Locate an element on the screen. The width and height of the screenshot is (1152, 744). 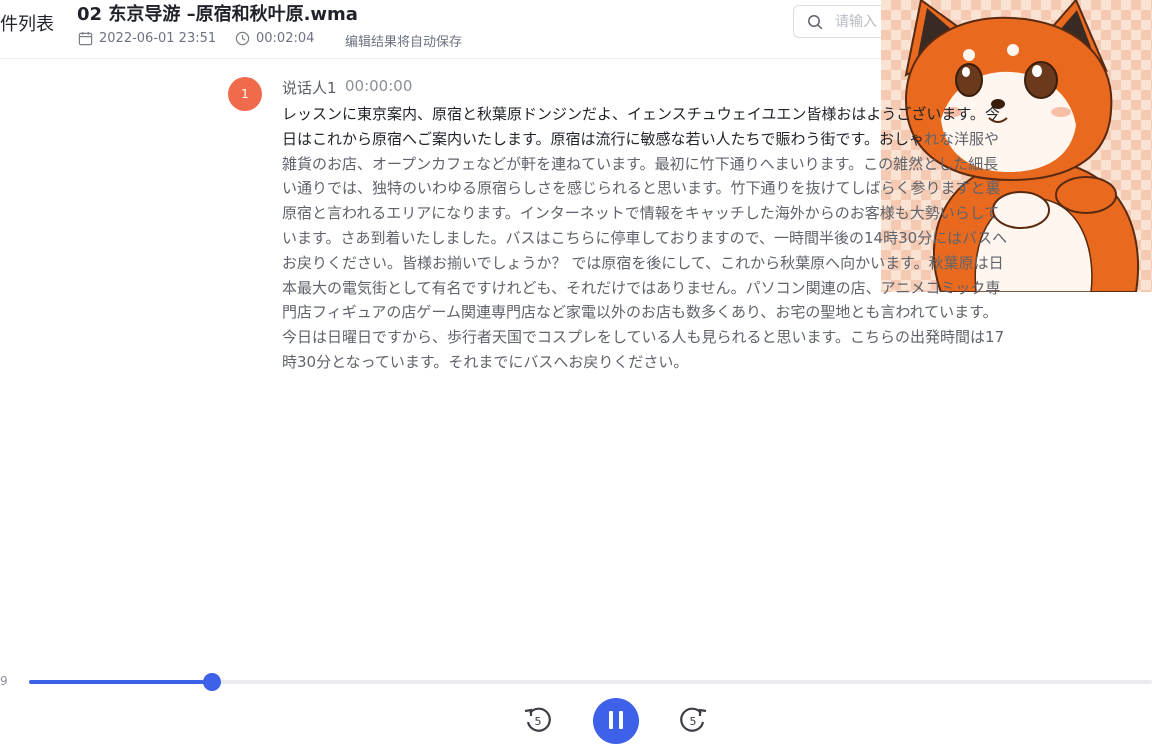
rewind-5-icon: 5 is located at coordinates (537, 719).